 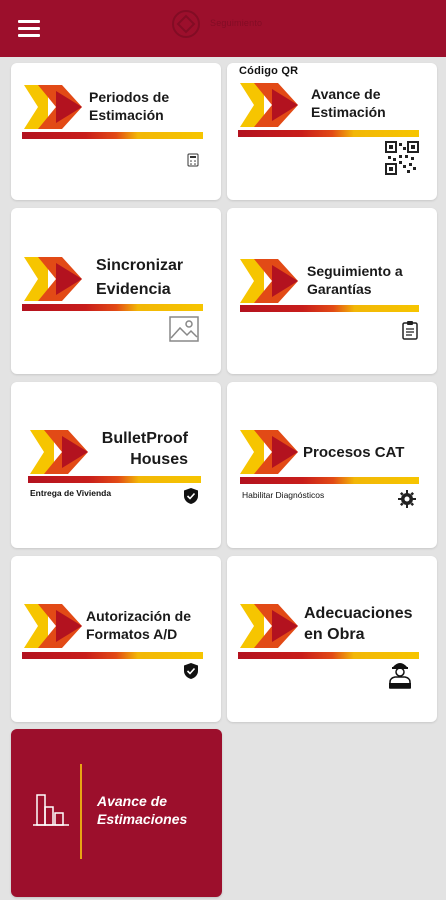 I want to click on gear-icon, so click(x=407, y=499).